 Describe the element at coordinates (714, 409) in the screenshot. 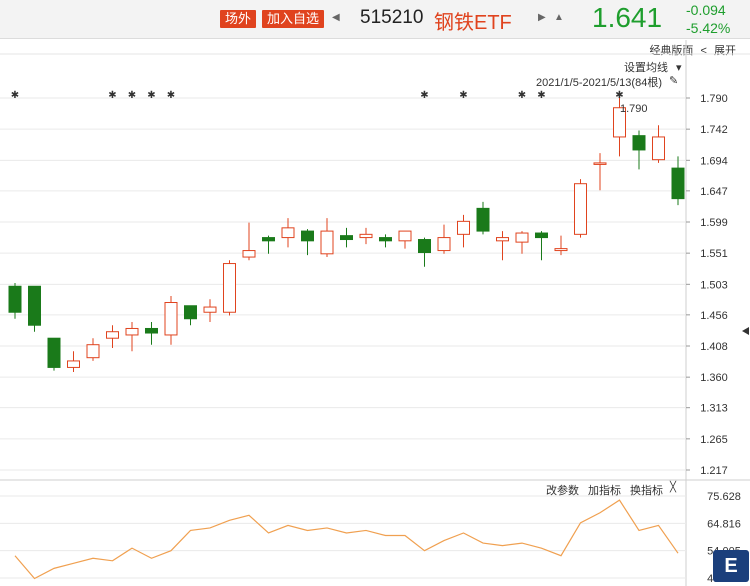

I see `y-tick-label: 1.313` at that location.